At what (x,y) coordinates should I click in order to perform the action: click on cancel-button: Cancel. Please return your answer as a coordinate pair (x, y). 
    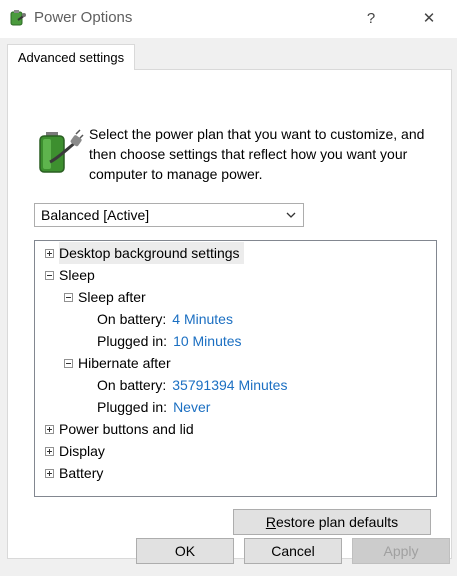
    Looking at the image, I should click on (293, 551).